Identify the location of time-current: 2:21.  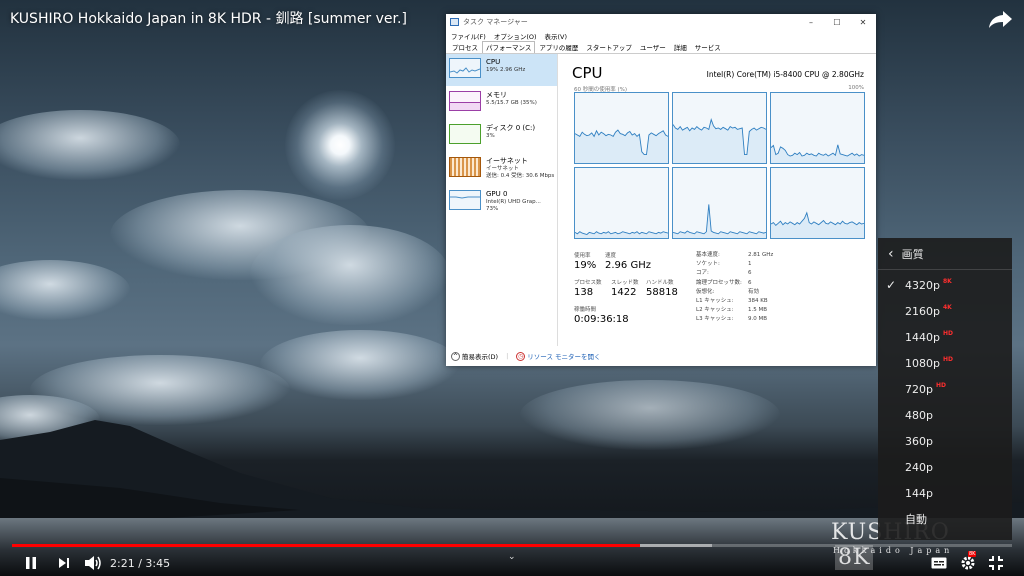
(122, 563).